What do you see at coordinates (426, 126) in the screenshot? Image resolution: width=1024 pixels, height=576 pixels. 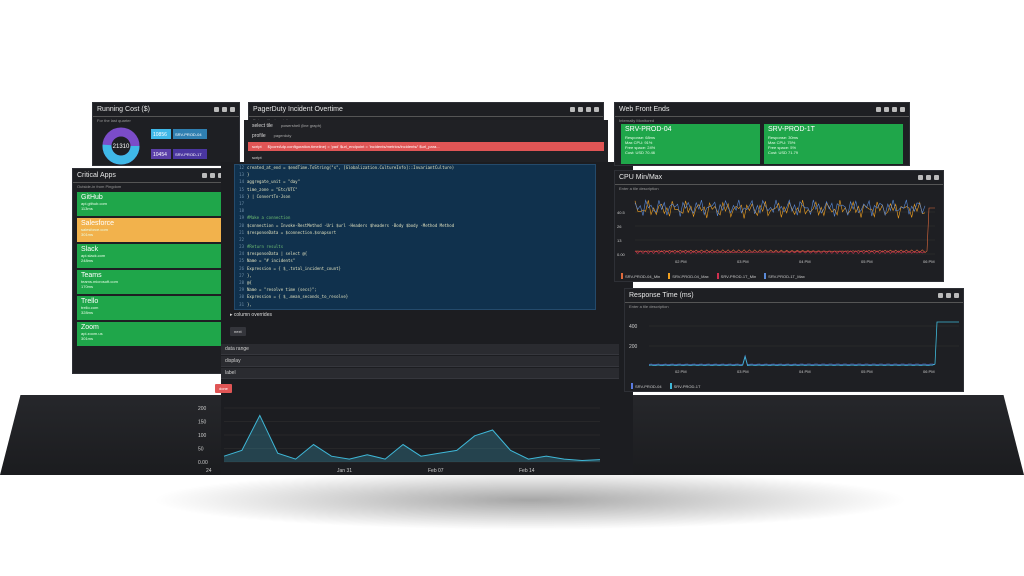 I see `select-tile-row: select tile powershell (line graph)` at bounding box center [426, 126].